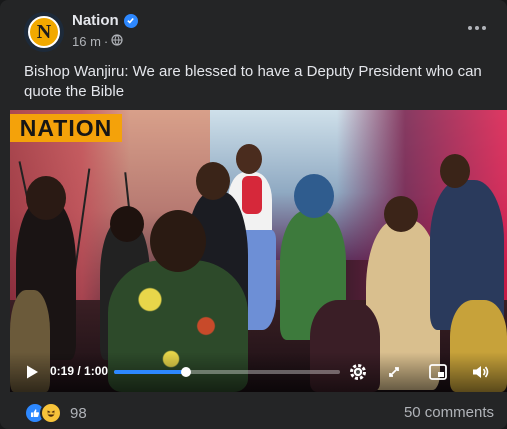 The image size is (507, 429). I want to click on more-options-icon, so click(477, 28).